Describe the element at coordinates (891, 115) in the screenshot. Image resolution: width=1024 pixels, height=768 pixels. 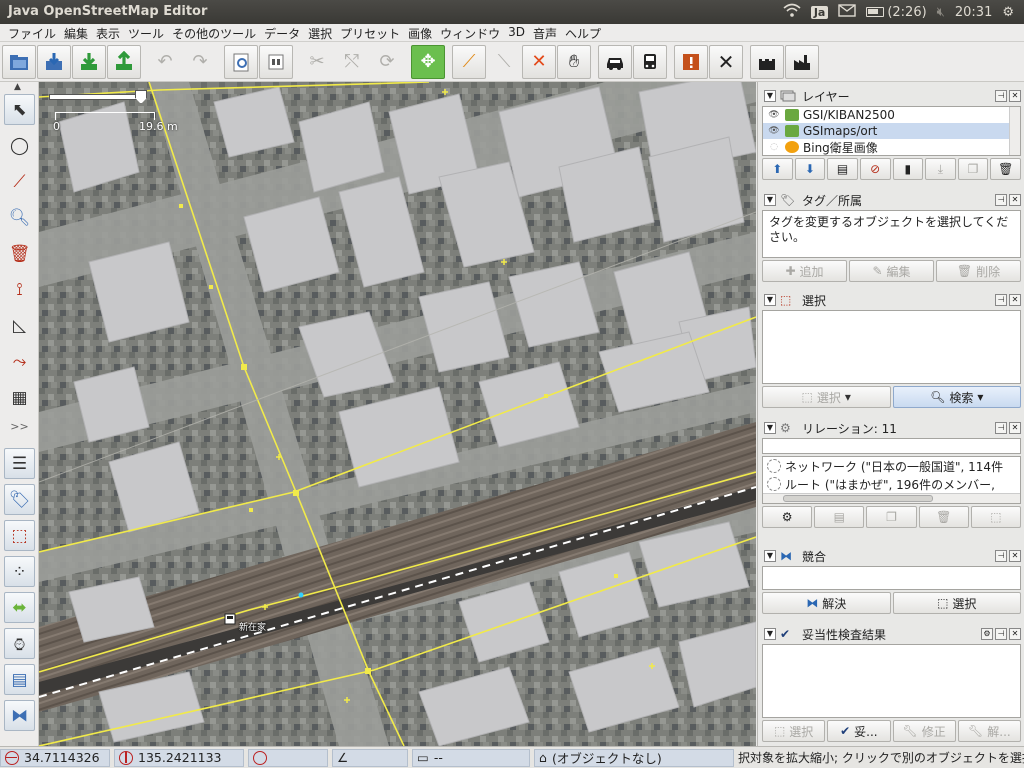
I see `layer-row: 👁︎ GSI/KIBAN2500` at that location.